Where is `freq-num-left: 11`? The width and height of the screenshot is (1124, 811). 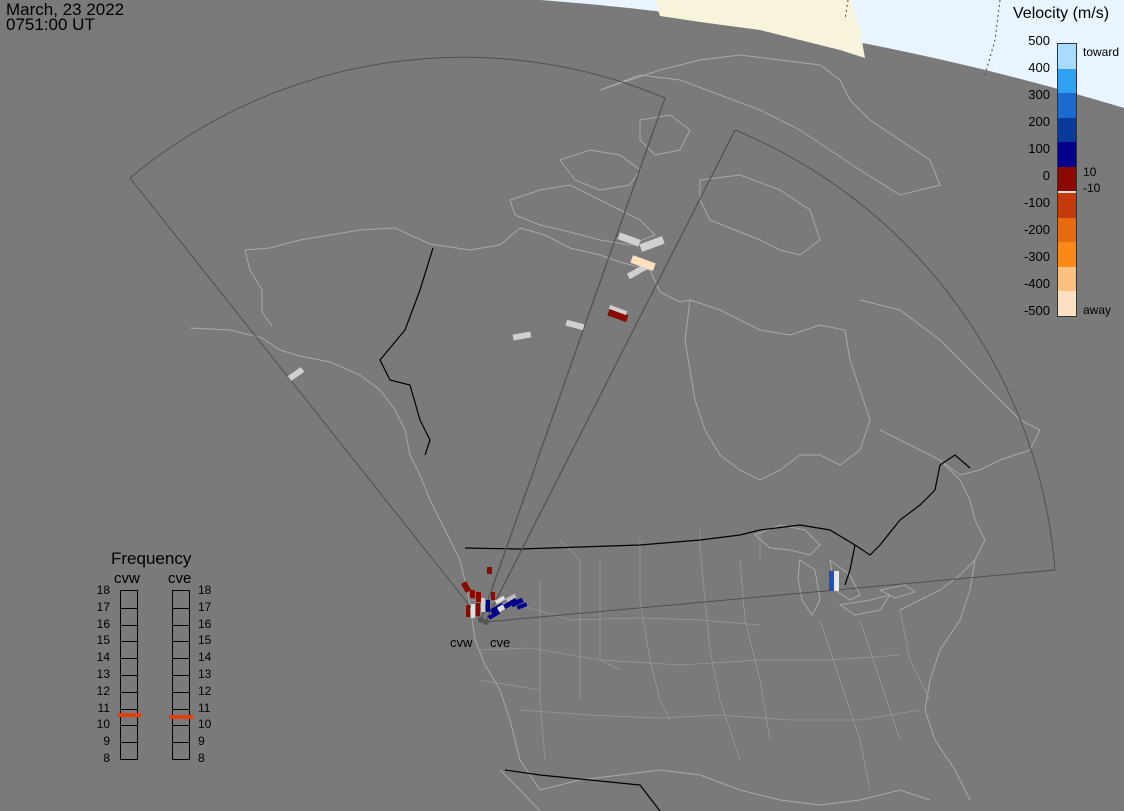 freq-num-left: 11 is located at coordinates (103, 707).